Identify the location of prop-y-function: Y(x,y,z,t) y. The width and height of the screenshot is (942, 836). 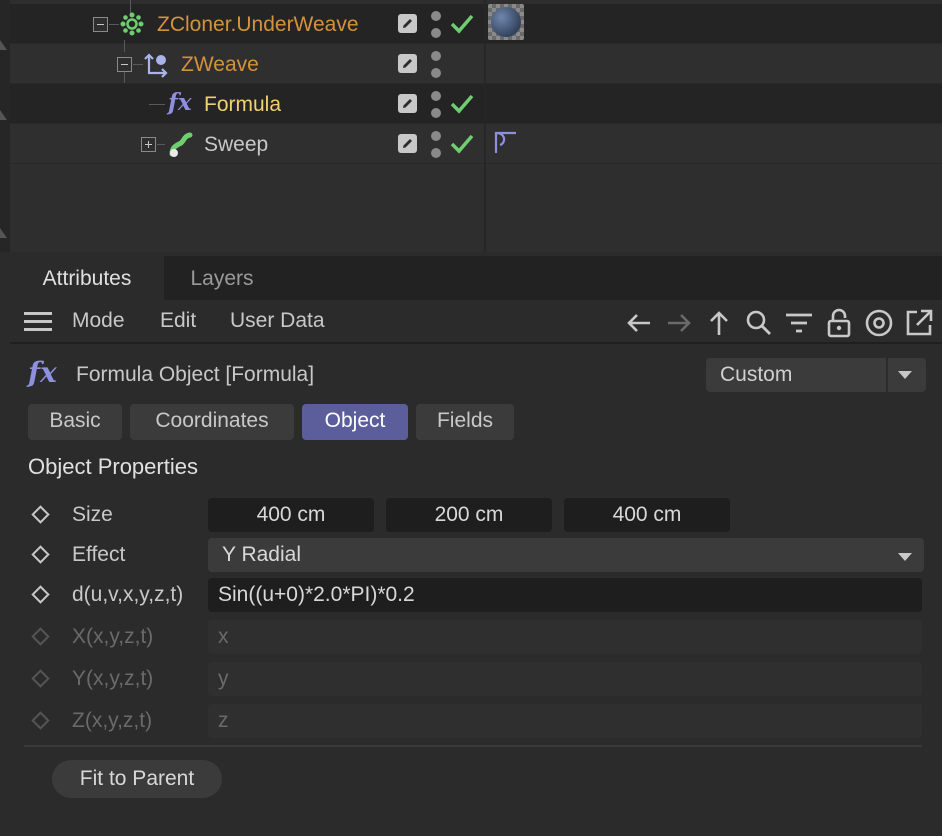
(476, 680).